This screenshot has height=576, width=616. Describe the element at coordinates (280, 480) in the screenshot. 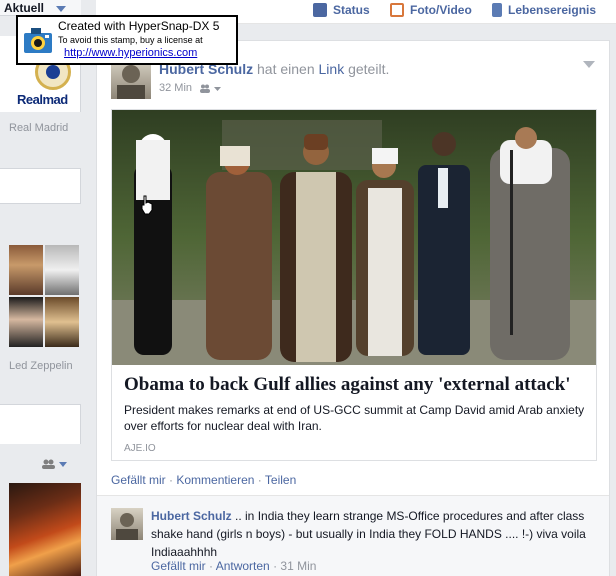

I see `share-link: Teilen` at that location.